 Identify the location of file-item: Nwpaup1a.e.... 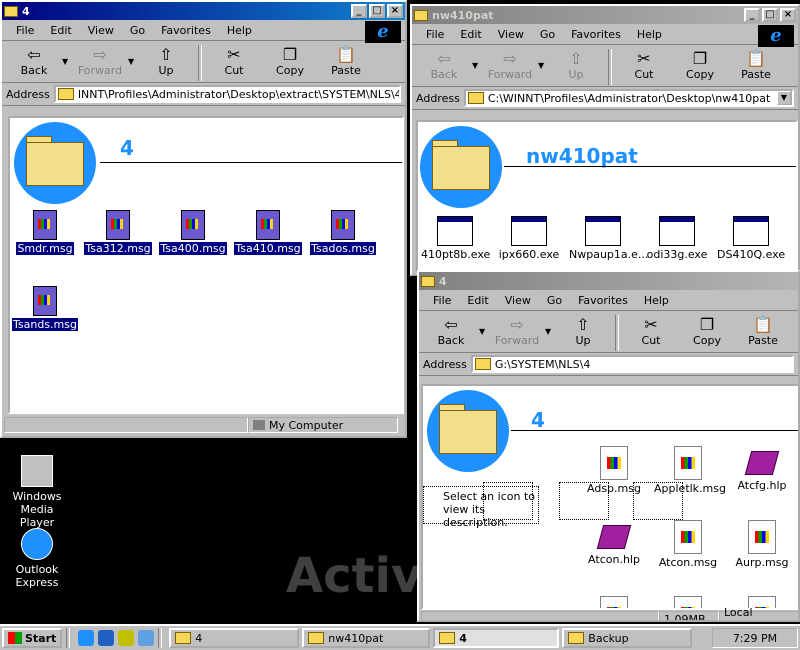
(608, 238).